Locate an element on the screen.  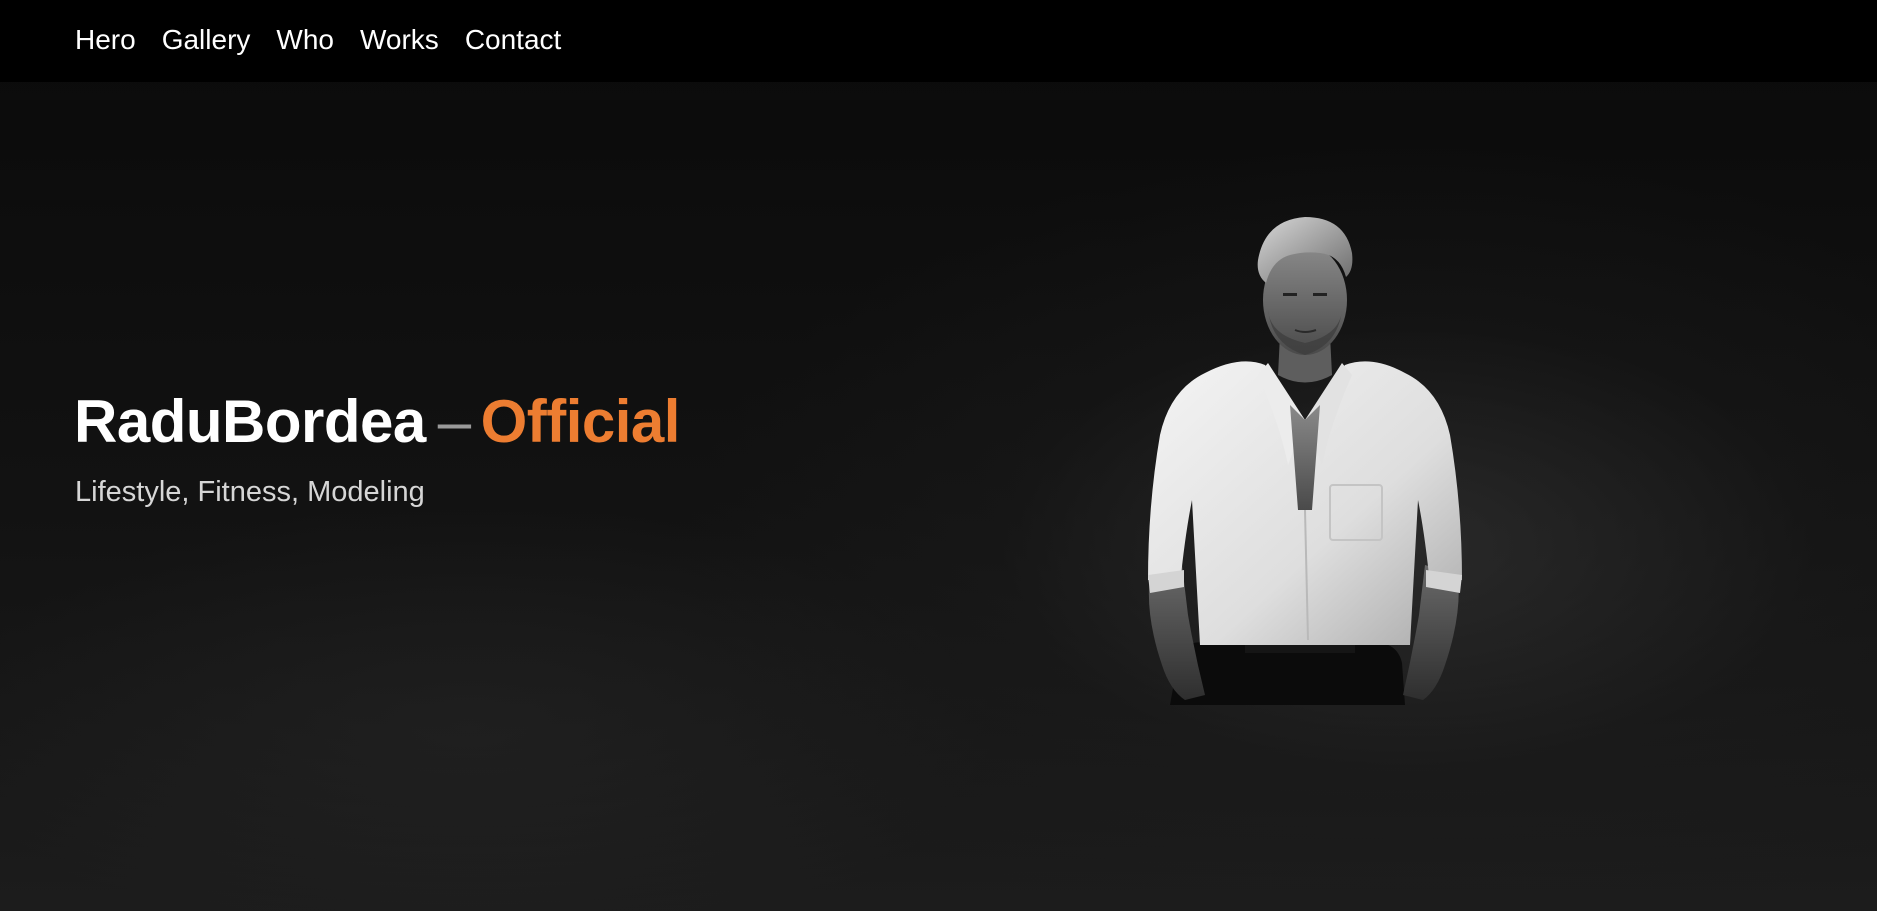
portrait-image is located at coordinates (1305, 461).